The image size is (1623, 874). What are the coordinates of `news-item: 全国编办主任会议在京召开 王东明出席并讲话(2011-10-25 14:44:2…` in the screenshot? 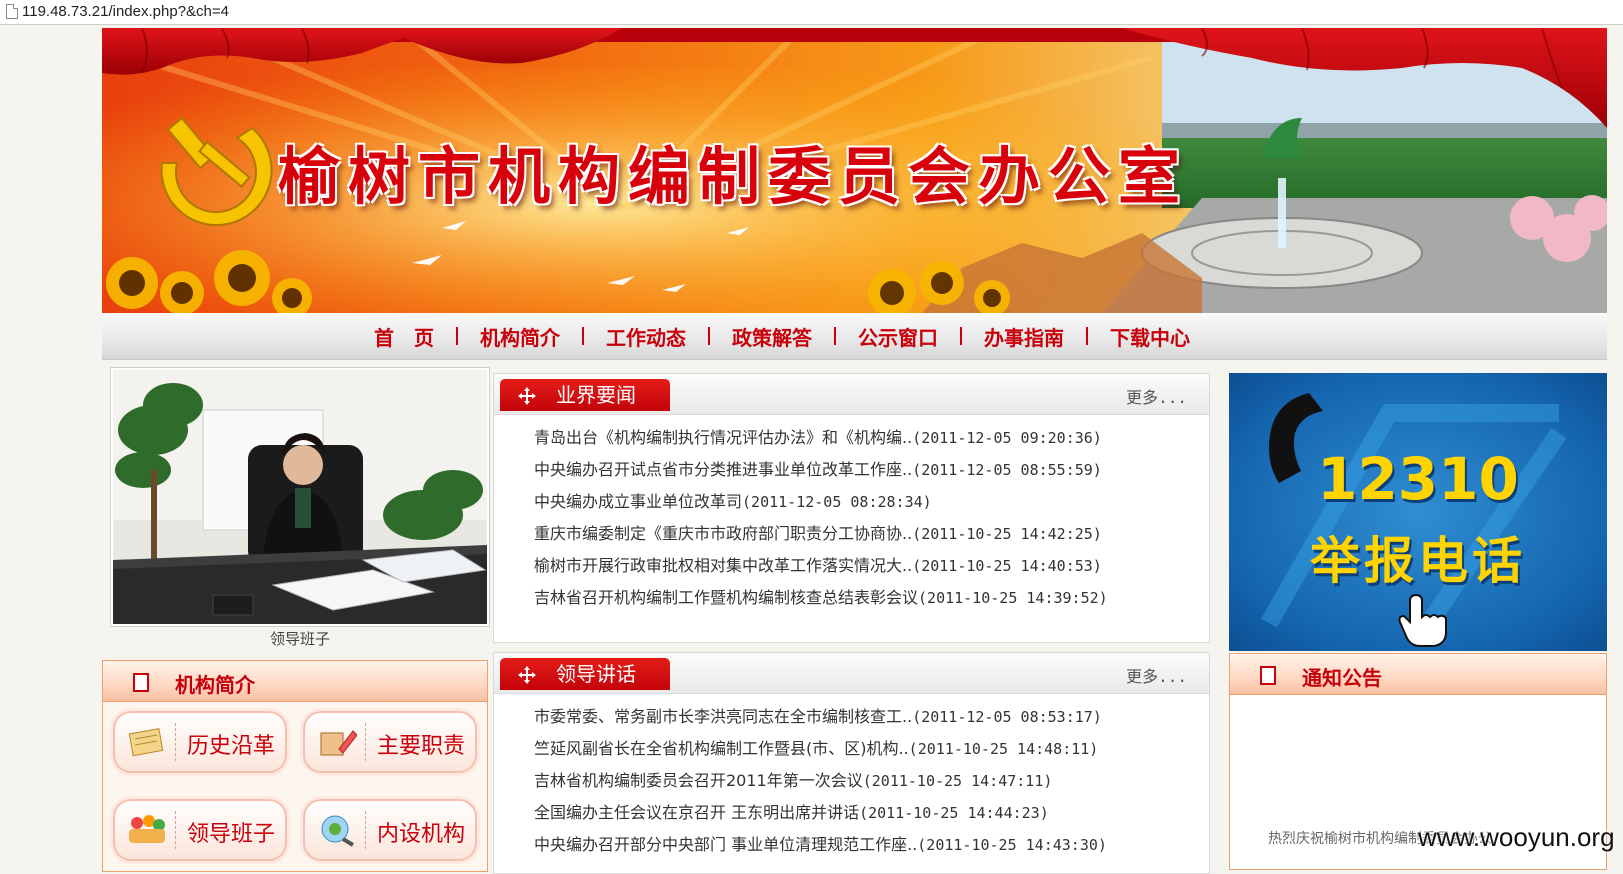 It's located at (866, 813).